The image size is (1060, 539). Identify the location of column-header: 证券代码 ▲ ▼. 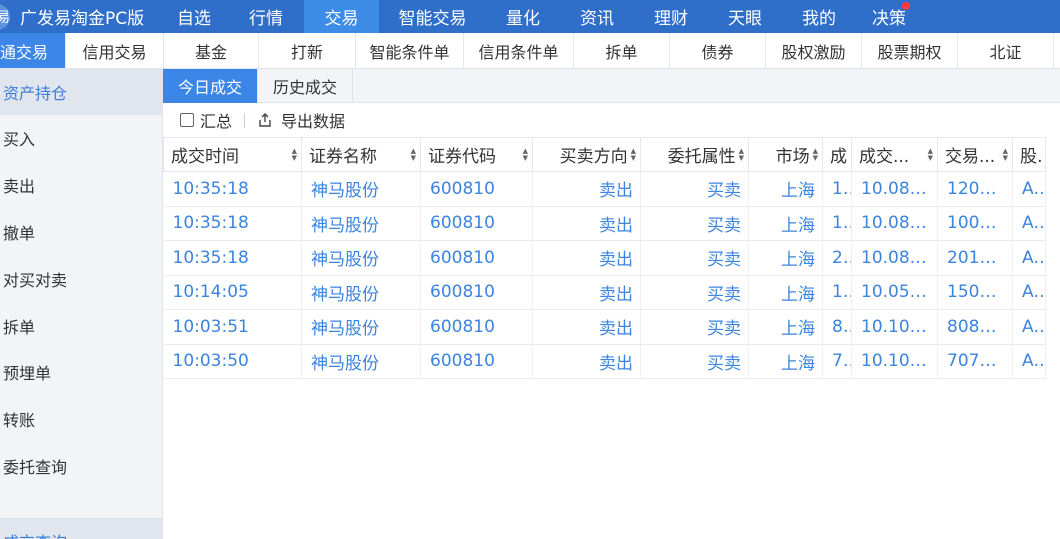
(476, 154).